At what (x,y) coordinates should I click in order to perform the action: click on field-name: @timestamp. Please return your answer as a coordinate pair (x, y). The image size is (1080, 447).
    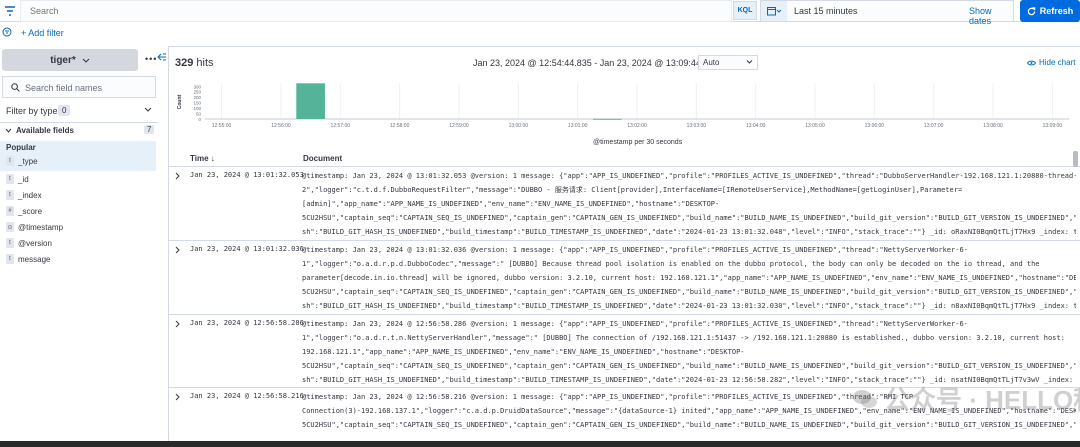
    Looking at the image, I should click on (41, 227).